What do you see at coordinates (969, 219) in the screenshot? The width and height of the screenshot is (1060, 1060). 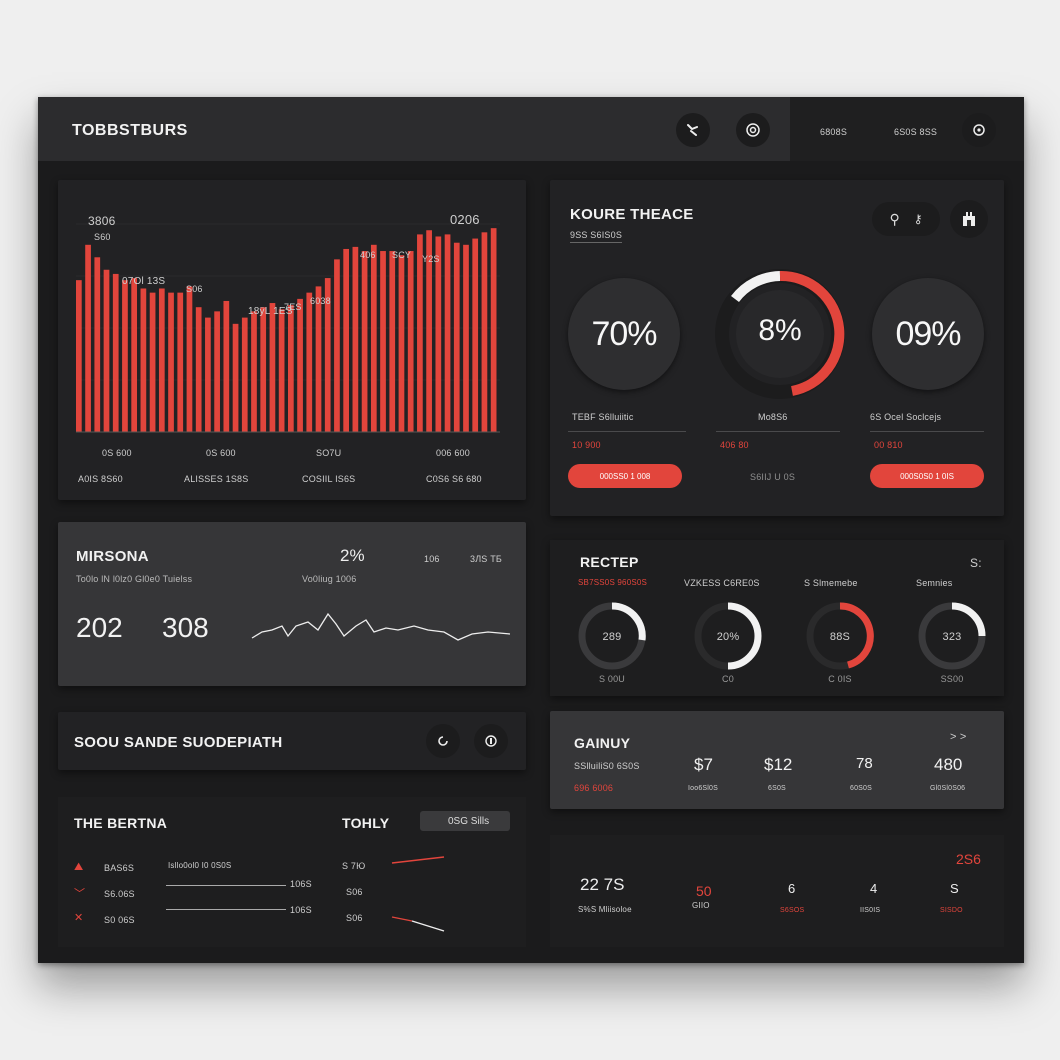 I see `building-icon-button` at bounding box center [969, 219].